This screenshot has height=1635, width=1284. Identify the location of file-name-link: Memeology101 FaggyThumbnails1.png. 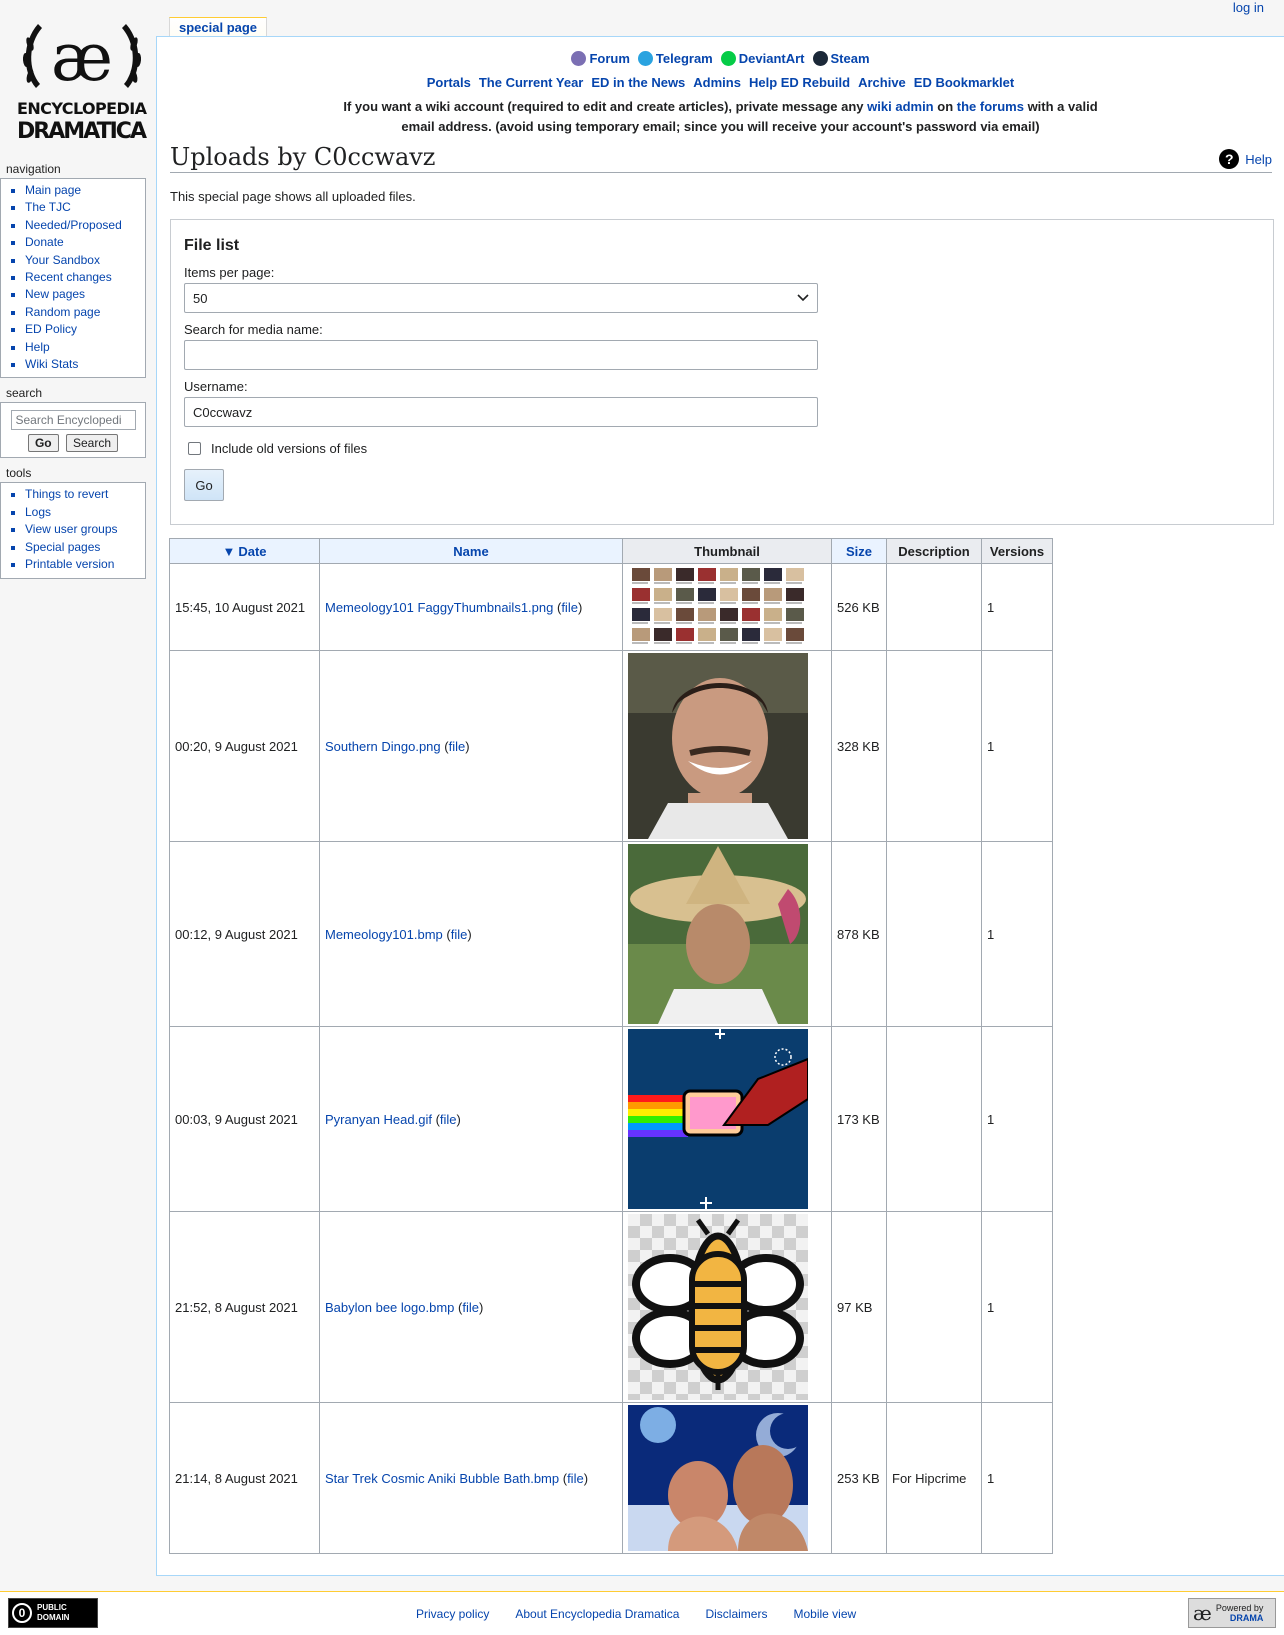
(439, 607).